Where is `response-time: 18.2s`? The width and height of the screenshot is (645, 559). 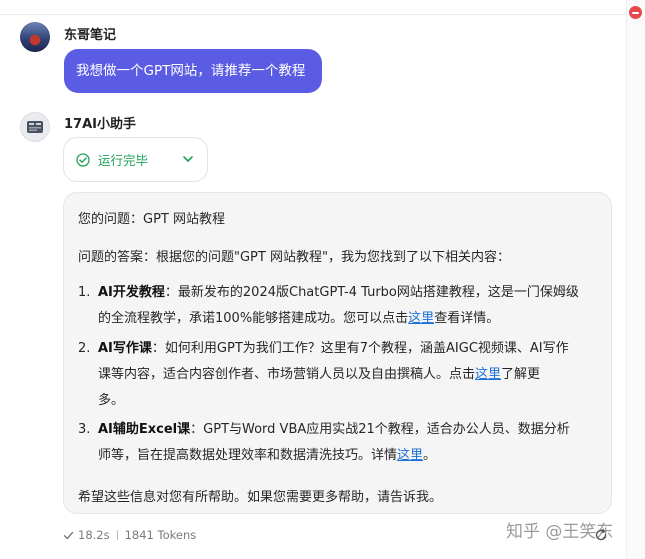 response-time: 18.2s is located at coordinates (94, 535).